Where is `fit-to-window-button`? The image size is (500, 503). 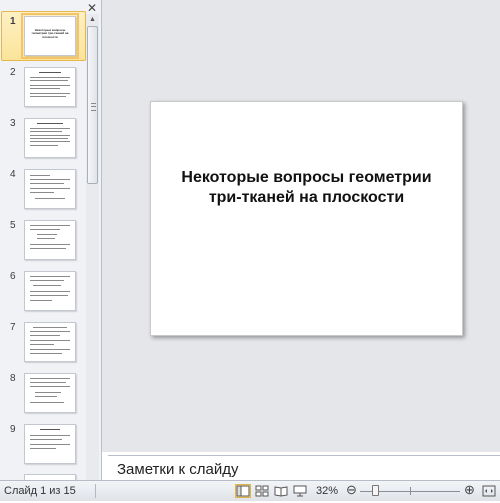
fit-to-window-button is located at coordinates (489, 491).